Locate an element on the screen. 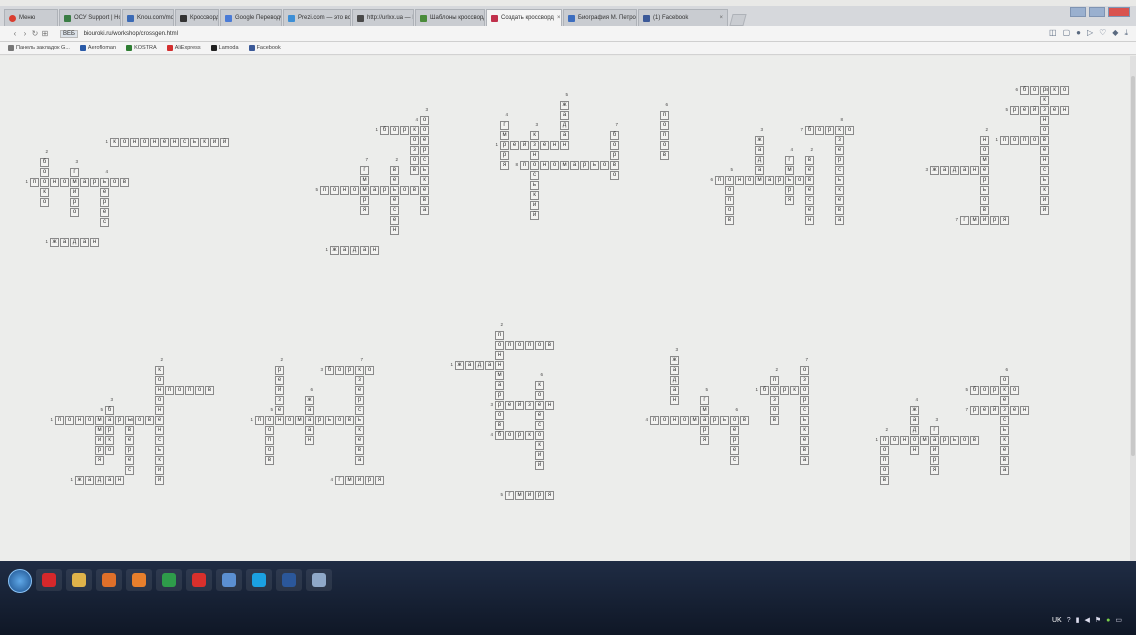 Image resolution: width=1136 pixels, height=635 pixels. firefox-app-button is located at coordinates (139, 580).